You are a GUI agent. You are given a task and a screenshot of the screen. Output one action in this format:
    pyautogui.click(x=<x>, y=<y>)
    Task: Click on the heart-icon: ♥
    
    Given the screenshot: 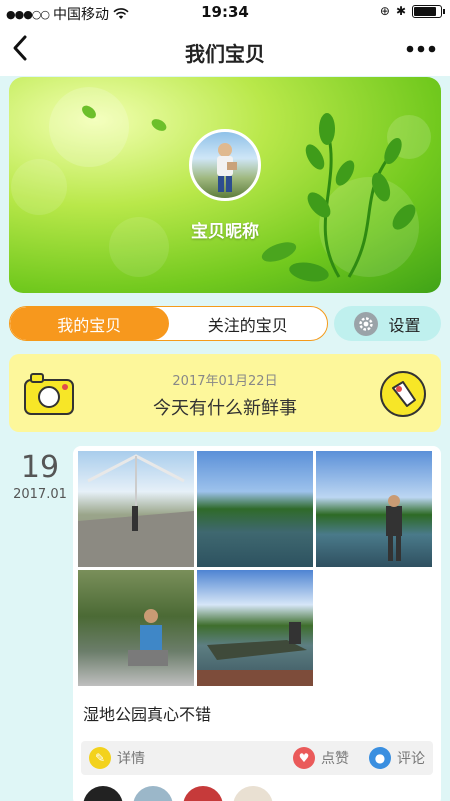 What is the action you would take?
    pyautogui.click(x=304, y=758)
    